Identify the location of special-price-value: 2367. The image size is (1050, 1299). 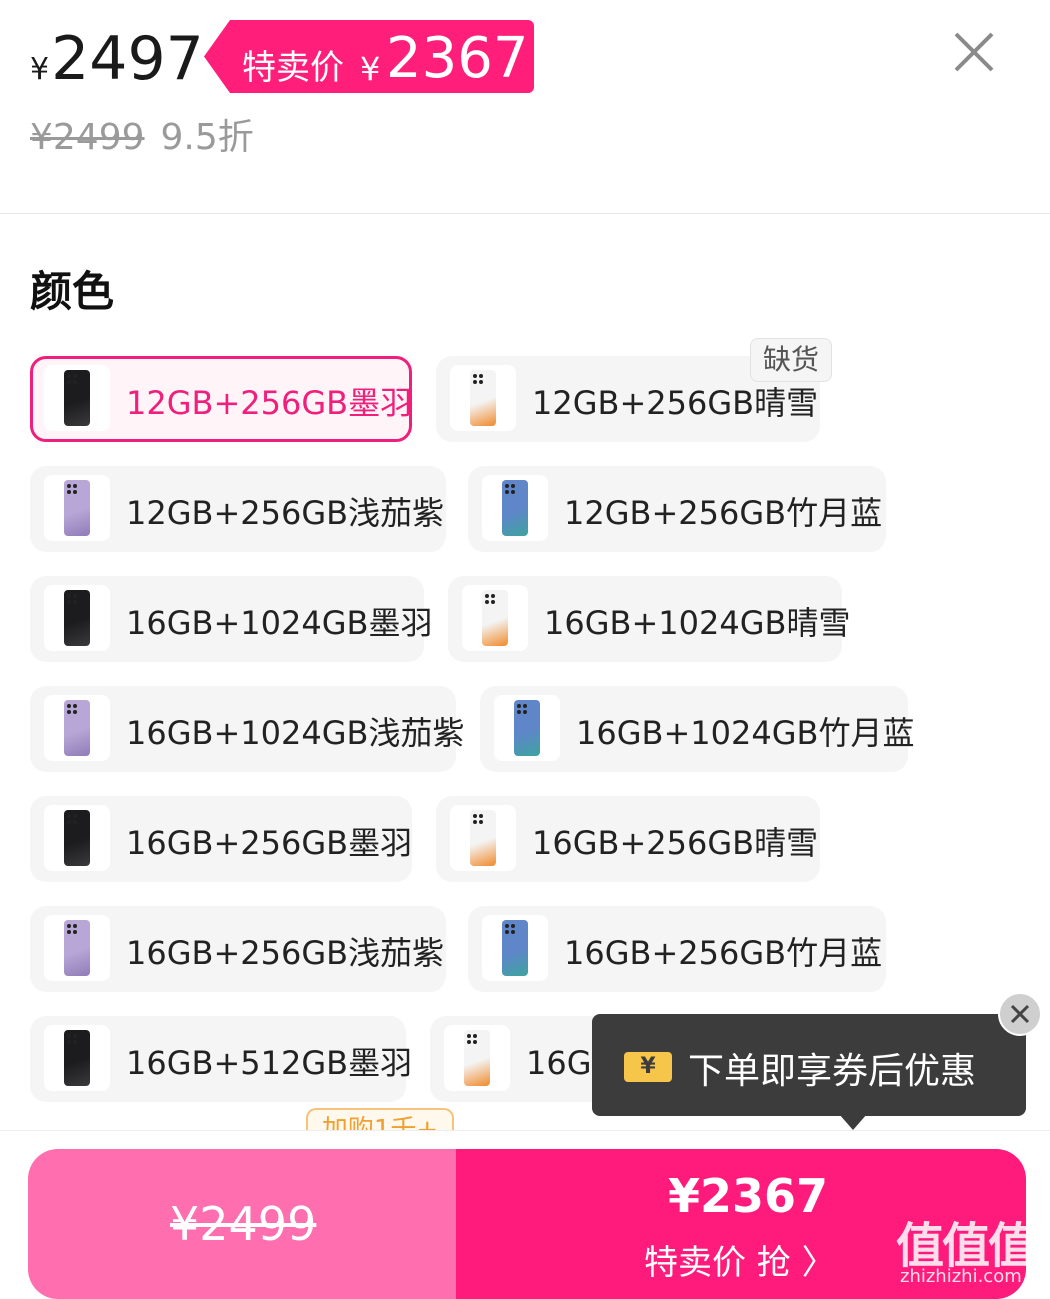
(457, 58).